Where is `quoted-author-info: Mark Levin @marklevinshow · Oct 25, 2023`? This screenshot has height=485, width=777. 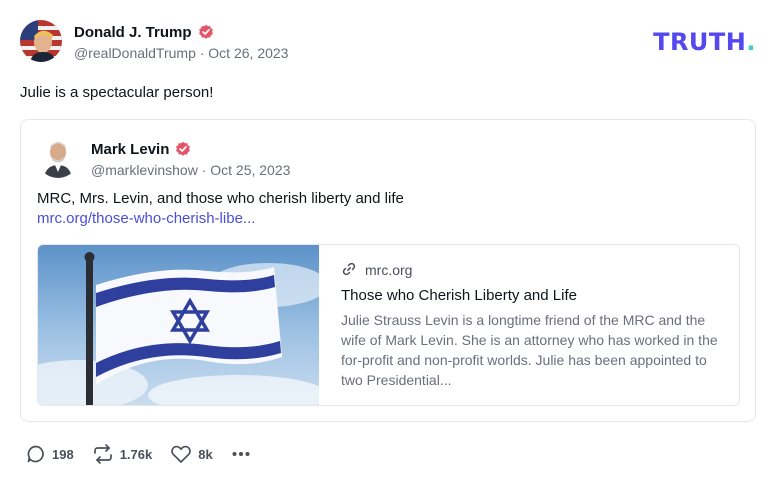
quoted-author-info: Mark Levin @marklevinshow · Oct 25, 2023 is located at coordinates (191, 159).